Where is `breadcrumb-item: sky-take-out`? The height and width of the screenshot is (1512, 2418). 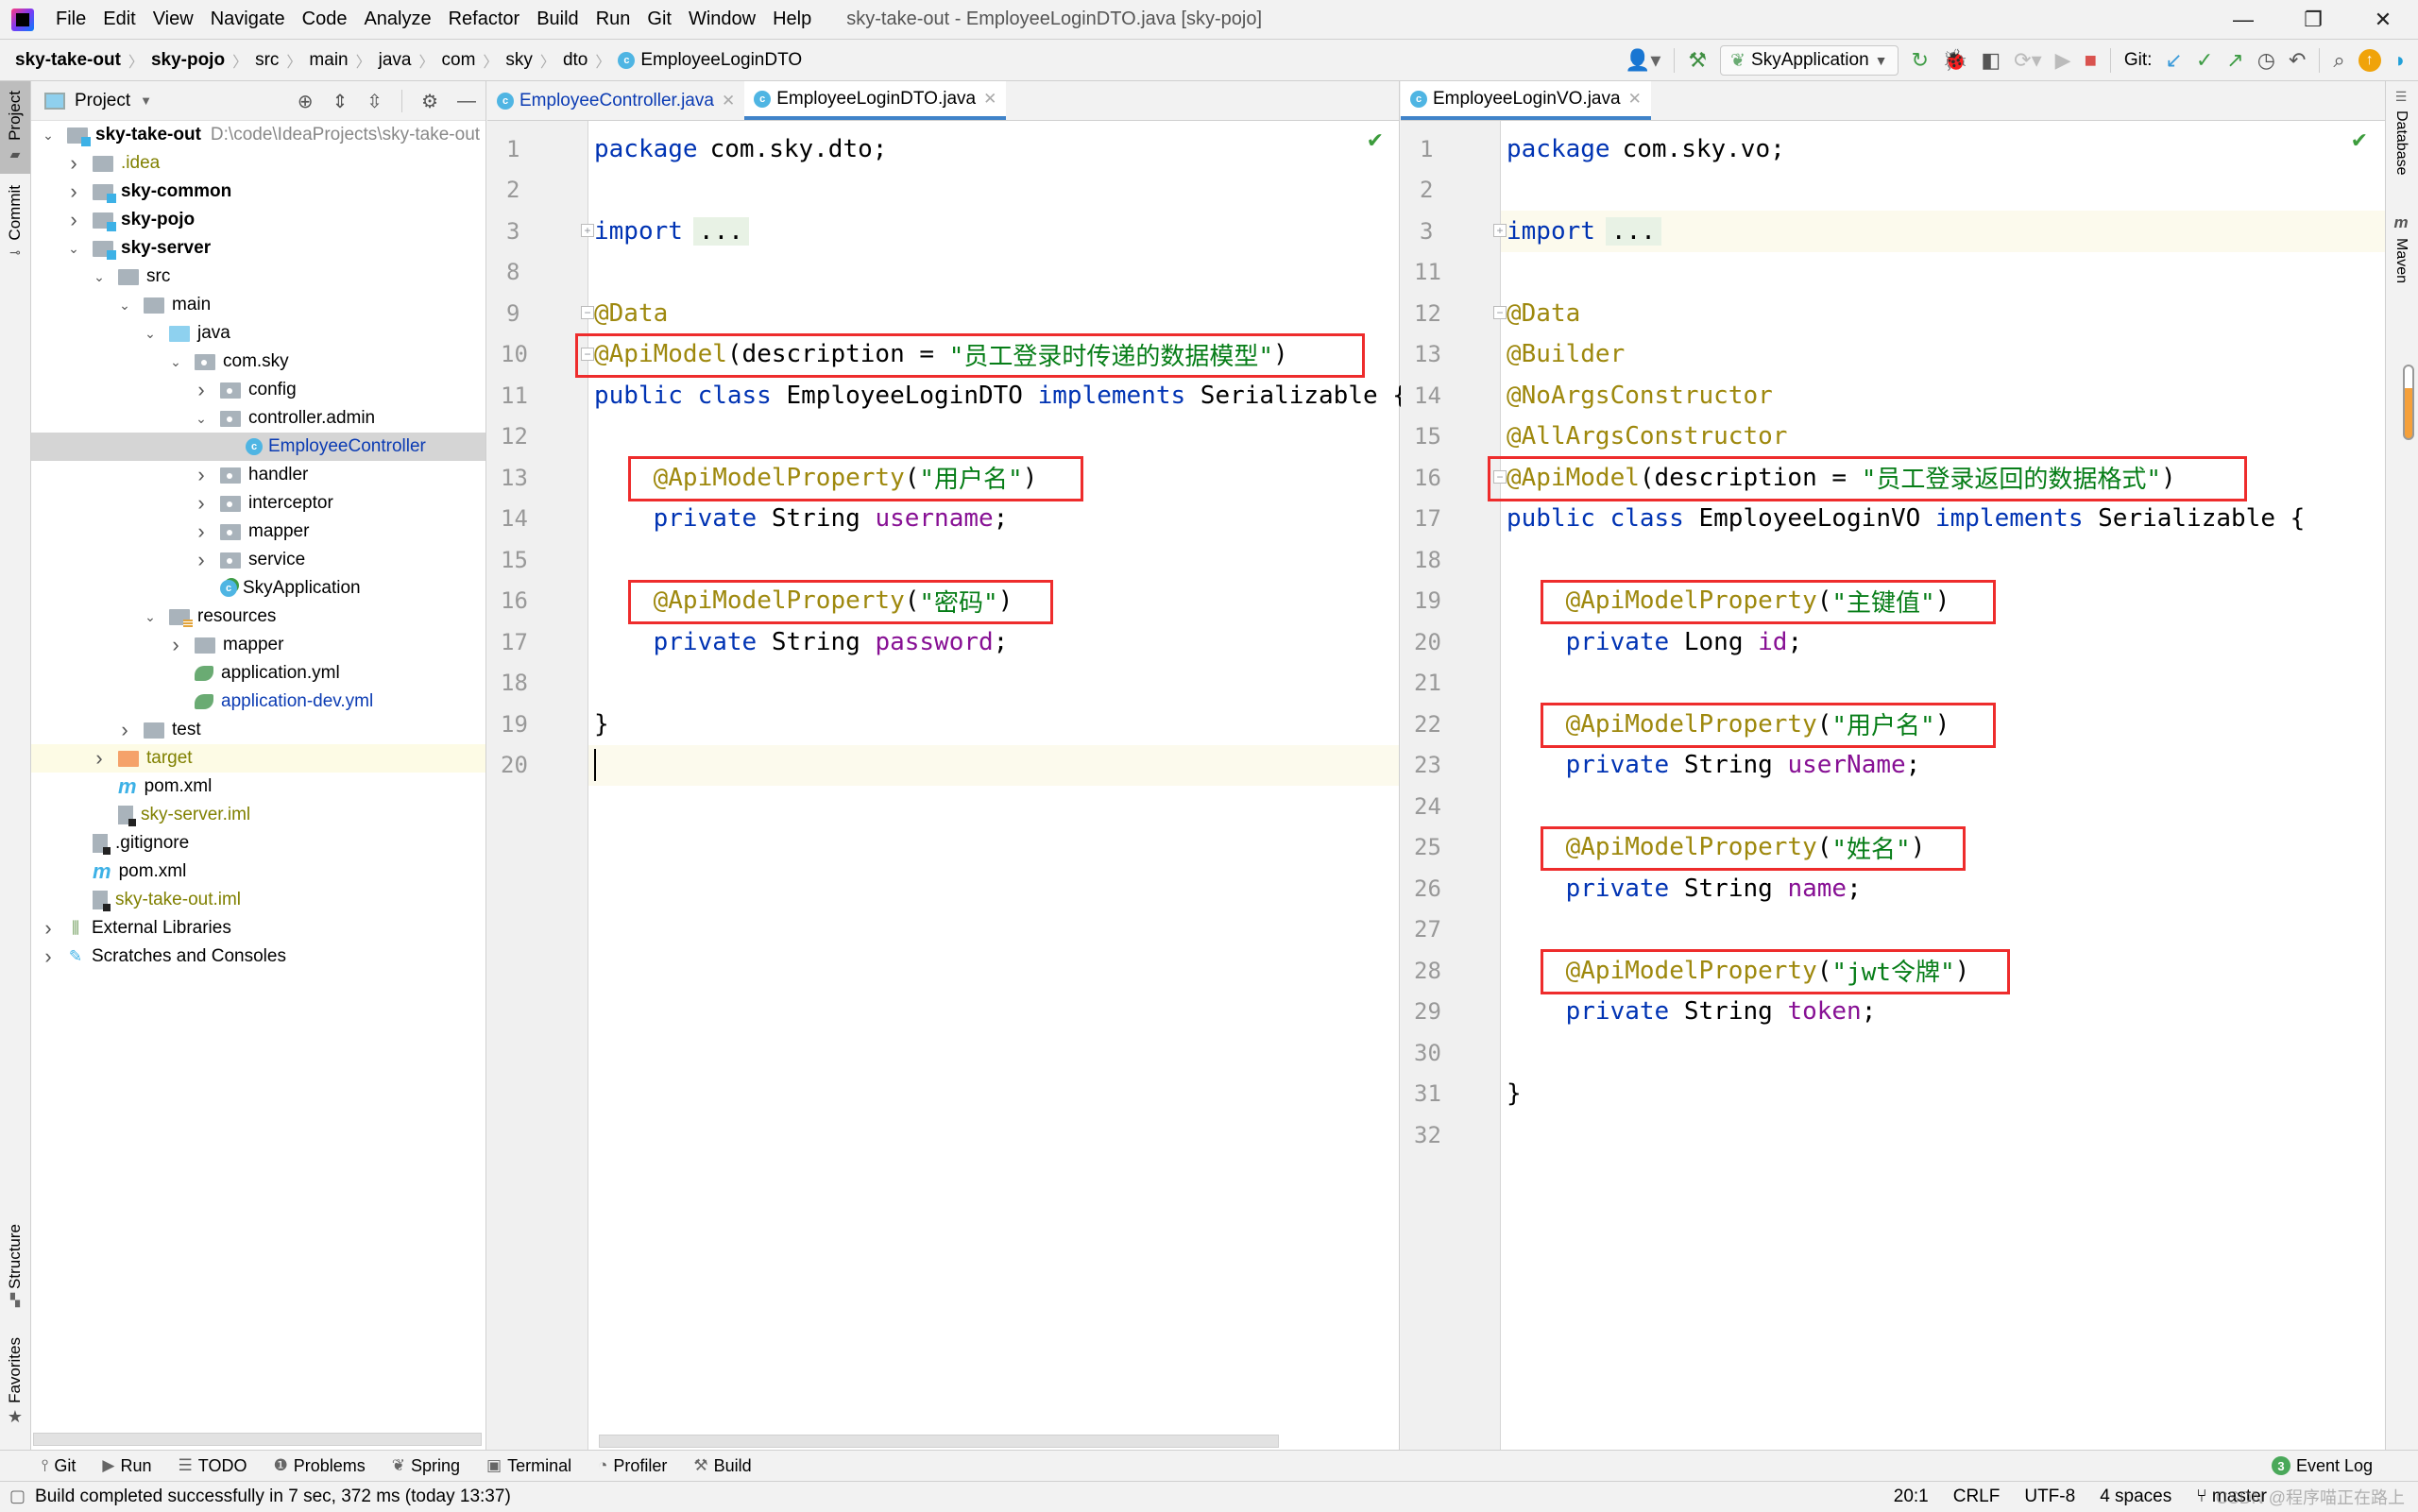
breadcrumb-item: sky-take-out is located at coordinates (68, 60).